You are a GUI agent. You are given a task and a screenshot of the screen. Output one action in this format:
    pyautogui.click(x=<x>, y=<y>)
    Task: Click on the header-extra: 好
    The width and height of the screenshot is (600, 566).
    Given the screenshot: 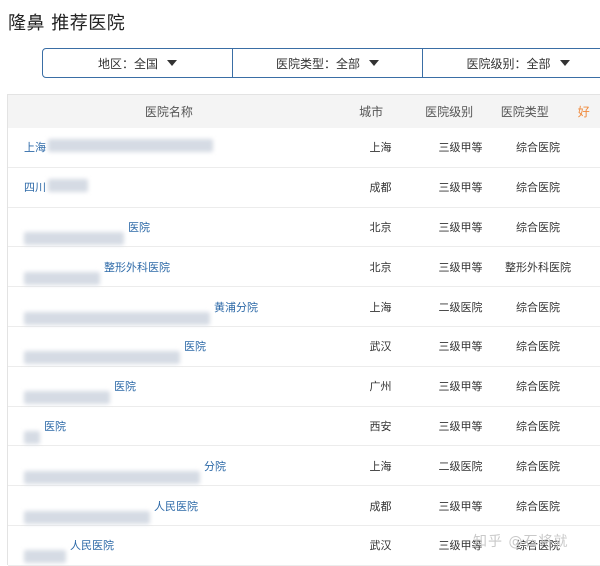 What is the action you would take?
    pyautogui.click(x=583, y=112)
    